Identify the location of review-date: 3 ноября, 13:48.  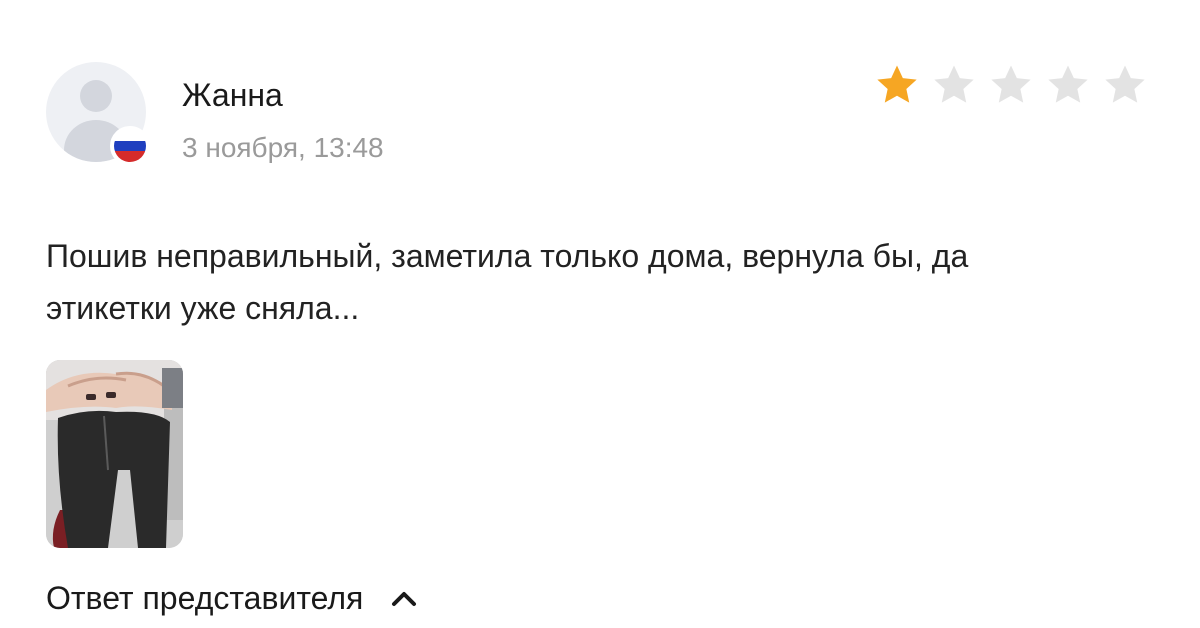
(283, 147).